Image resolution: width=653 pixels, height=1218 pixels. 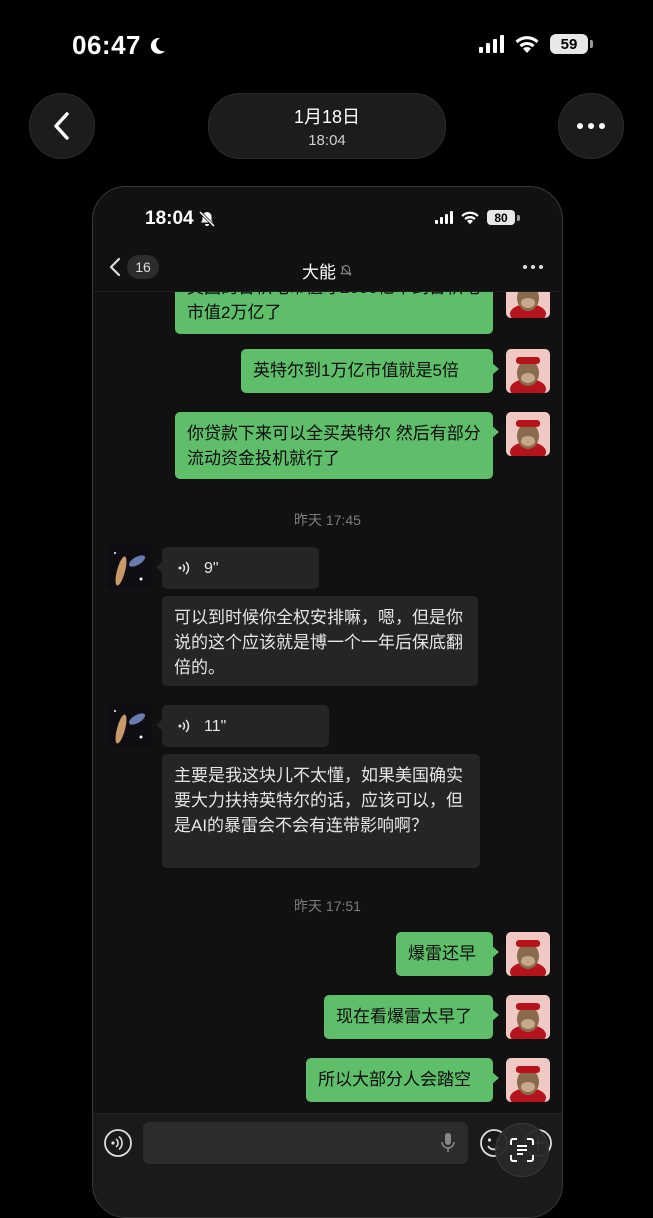 I want to click on voice-transcript: 可以到时候你全权安排嘛，嗯，但是你说的这个应该就是博一个一年后保底翻倍的。, so click(x=320, y=641).